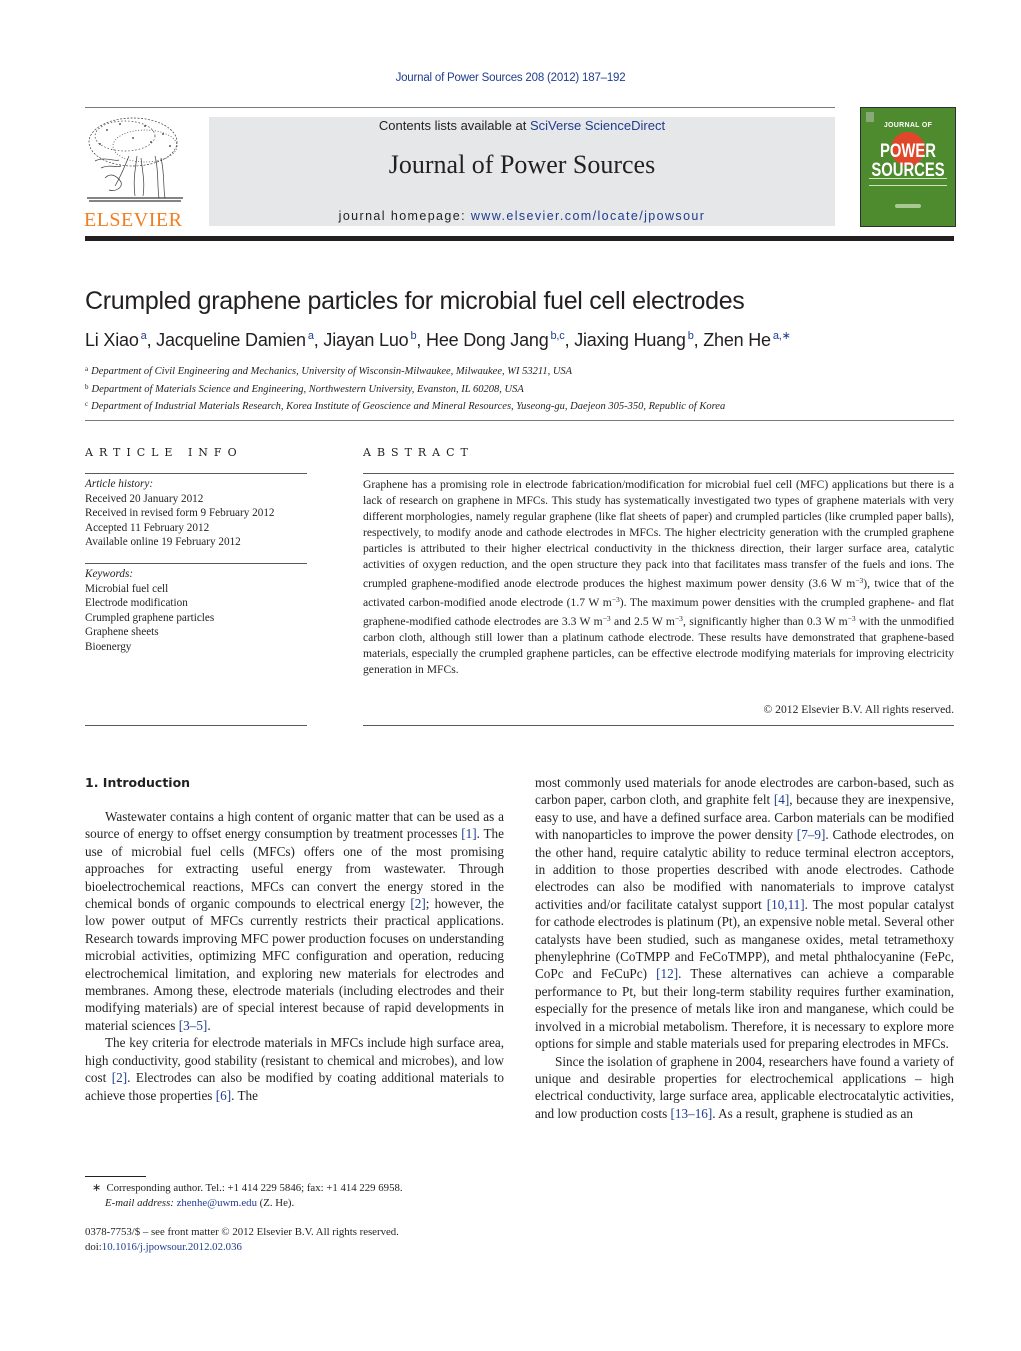 The height and width of the screenshot is (1351, 1021). Describe the element at coordinates (164, 452) in the screenshot. I see `article-info-heading: ARTICLE INFO` at that location.